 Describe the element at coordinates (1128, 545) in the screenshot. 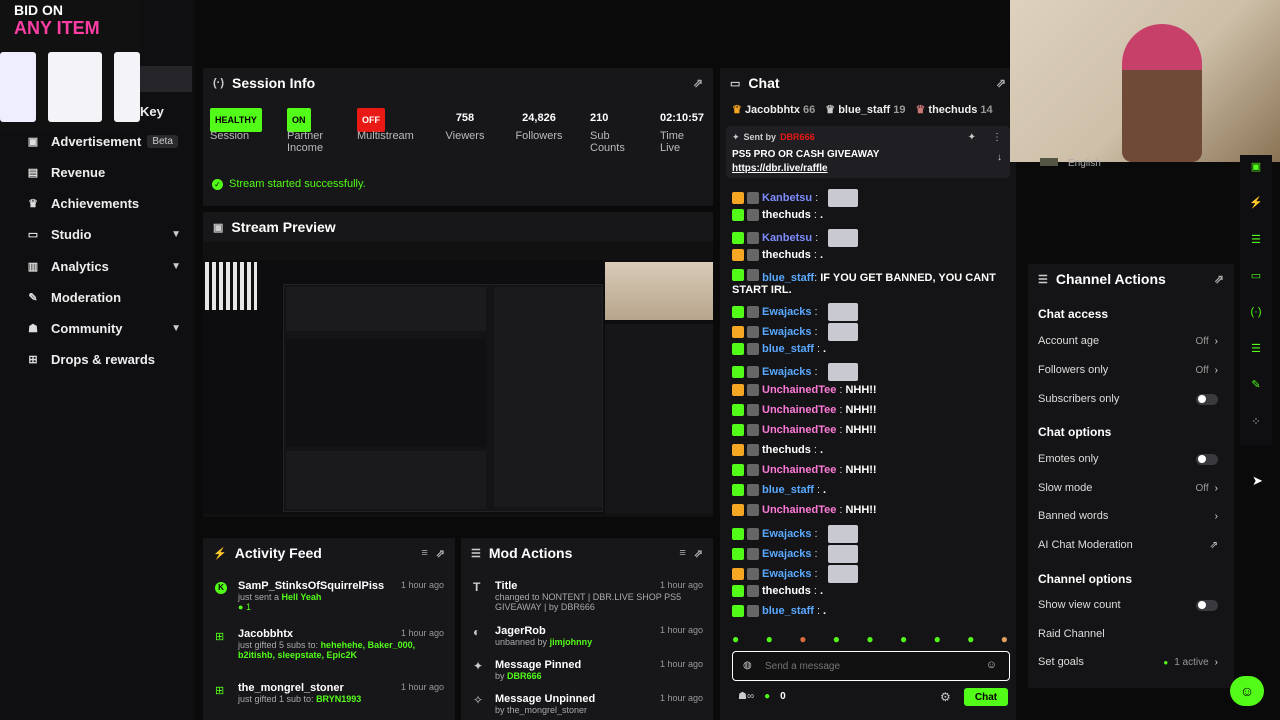

I see `ai-moderation-row: AI Chat Moderation ⇗` at that location.